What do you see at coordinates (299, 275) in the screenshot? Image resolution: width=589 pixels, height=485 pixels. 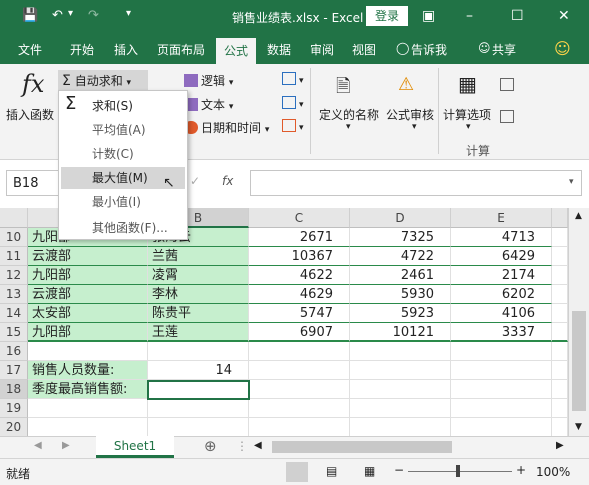 I see `cell-c12: 4622` at bounding box center [299, 275].